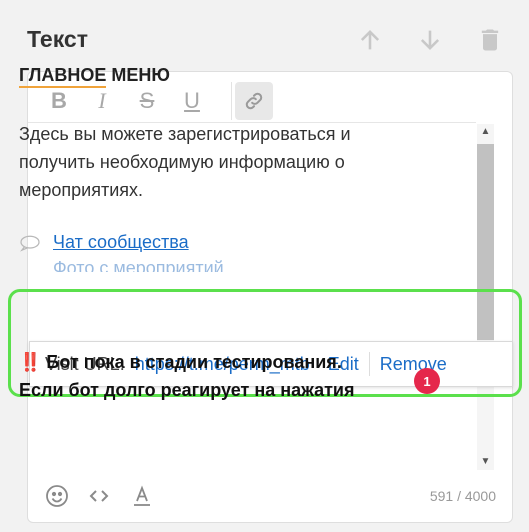  I want to click on character-counter: 591 / 4000, so click(462, 496).